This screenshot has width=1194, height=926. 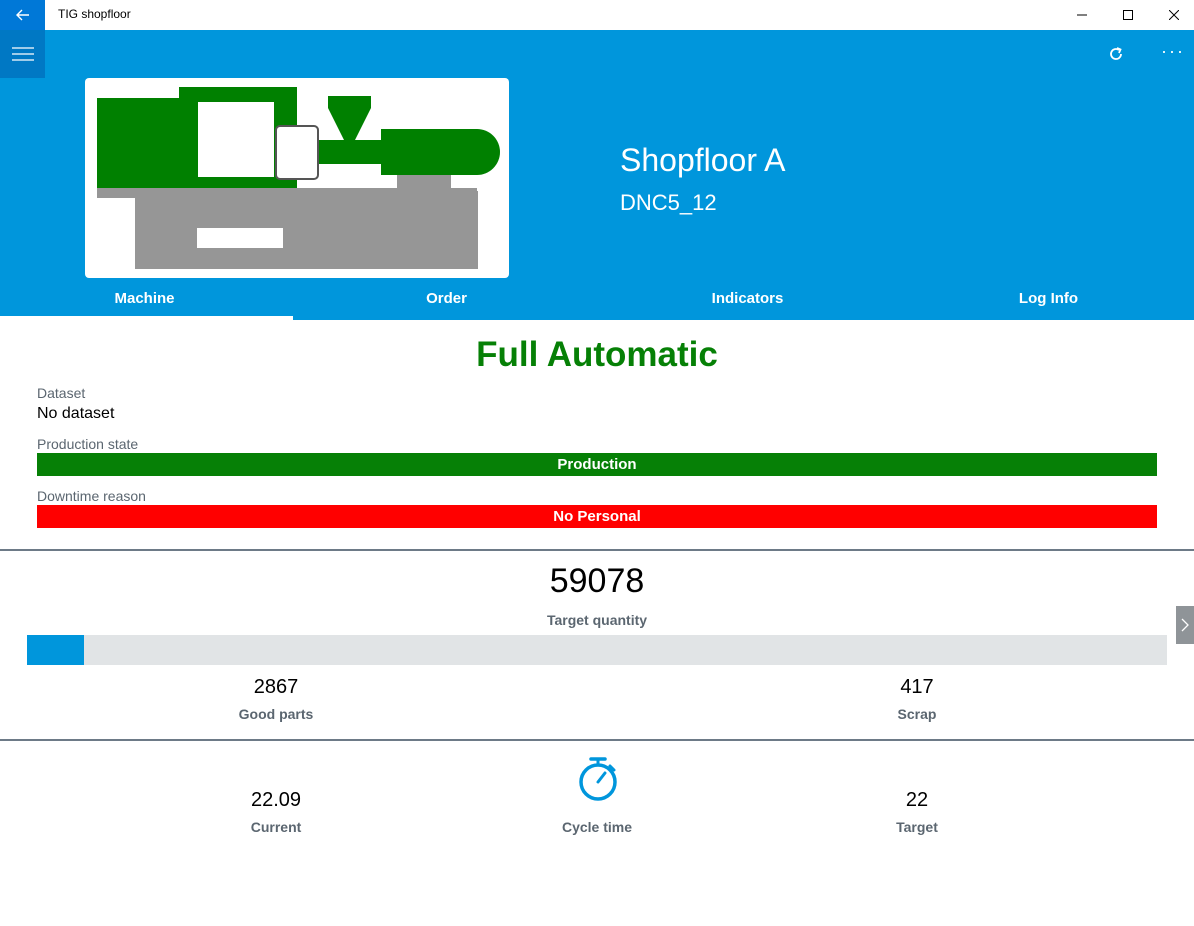 I want to click on tab-selected-indicator, so click(x=146, y=318).